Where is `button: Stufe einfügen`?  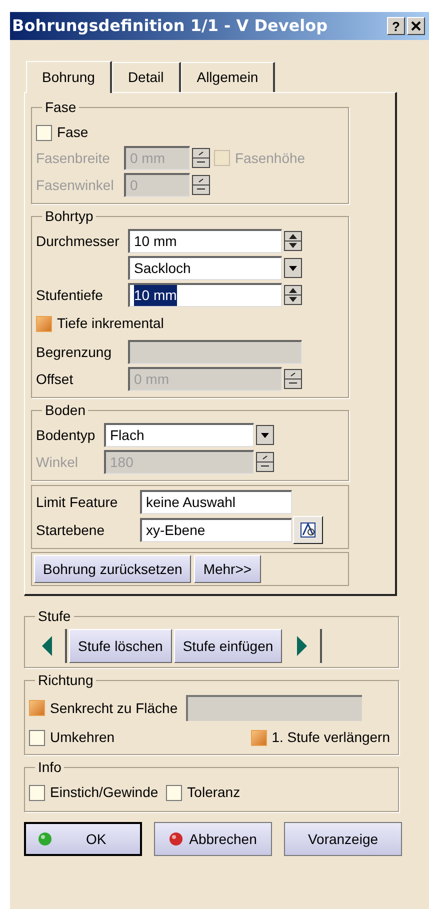 button: Stufe einfügen is located at coordinates (228, 646).